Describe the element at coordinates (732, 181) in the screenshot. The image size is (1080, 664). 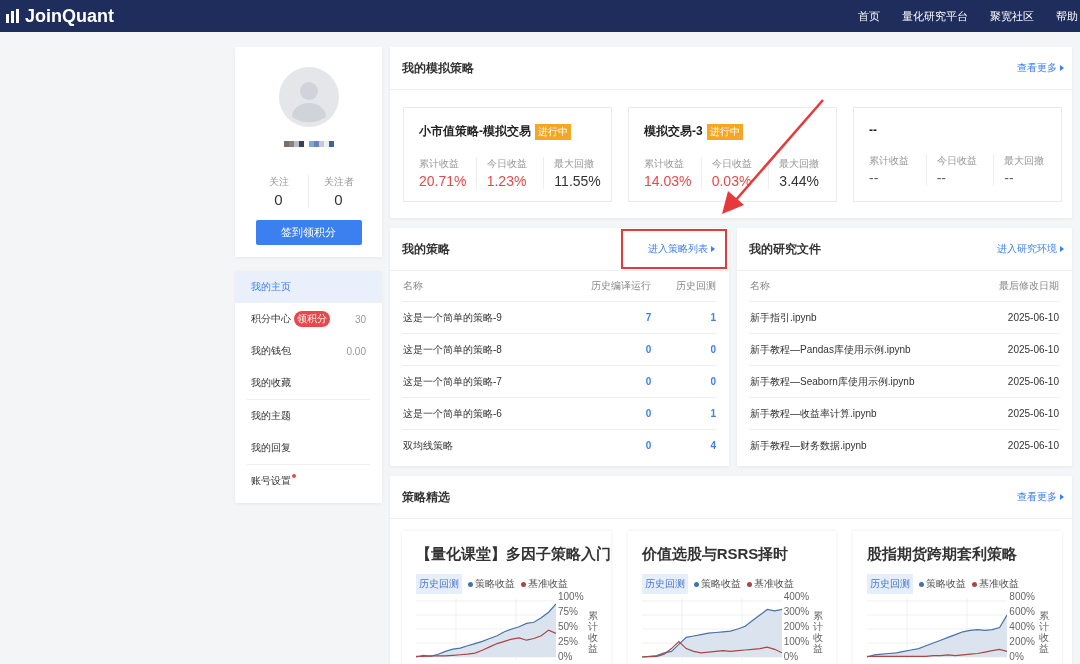
I see `stat-value: 0.03%` at that location.